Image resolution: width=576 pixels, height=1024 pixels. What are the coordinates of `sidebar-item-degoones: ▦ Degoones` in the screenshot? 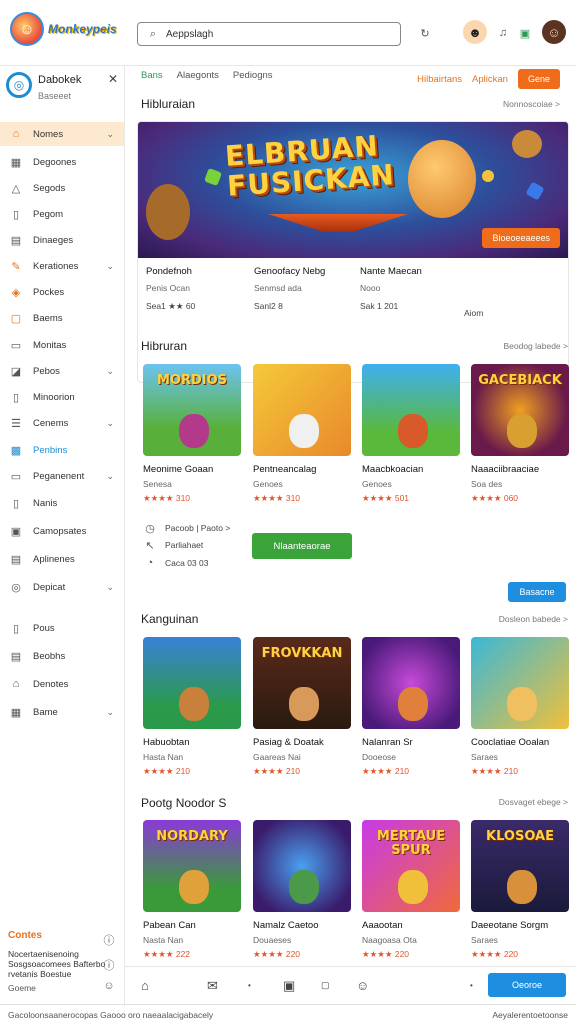 It's located at (62, 162).